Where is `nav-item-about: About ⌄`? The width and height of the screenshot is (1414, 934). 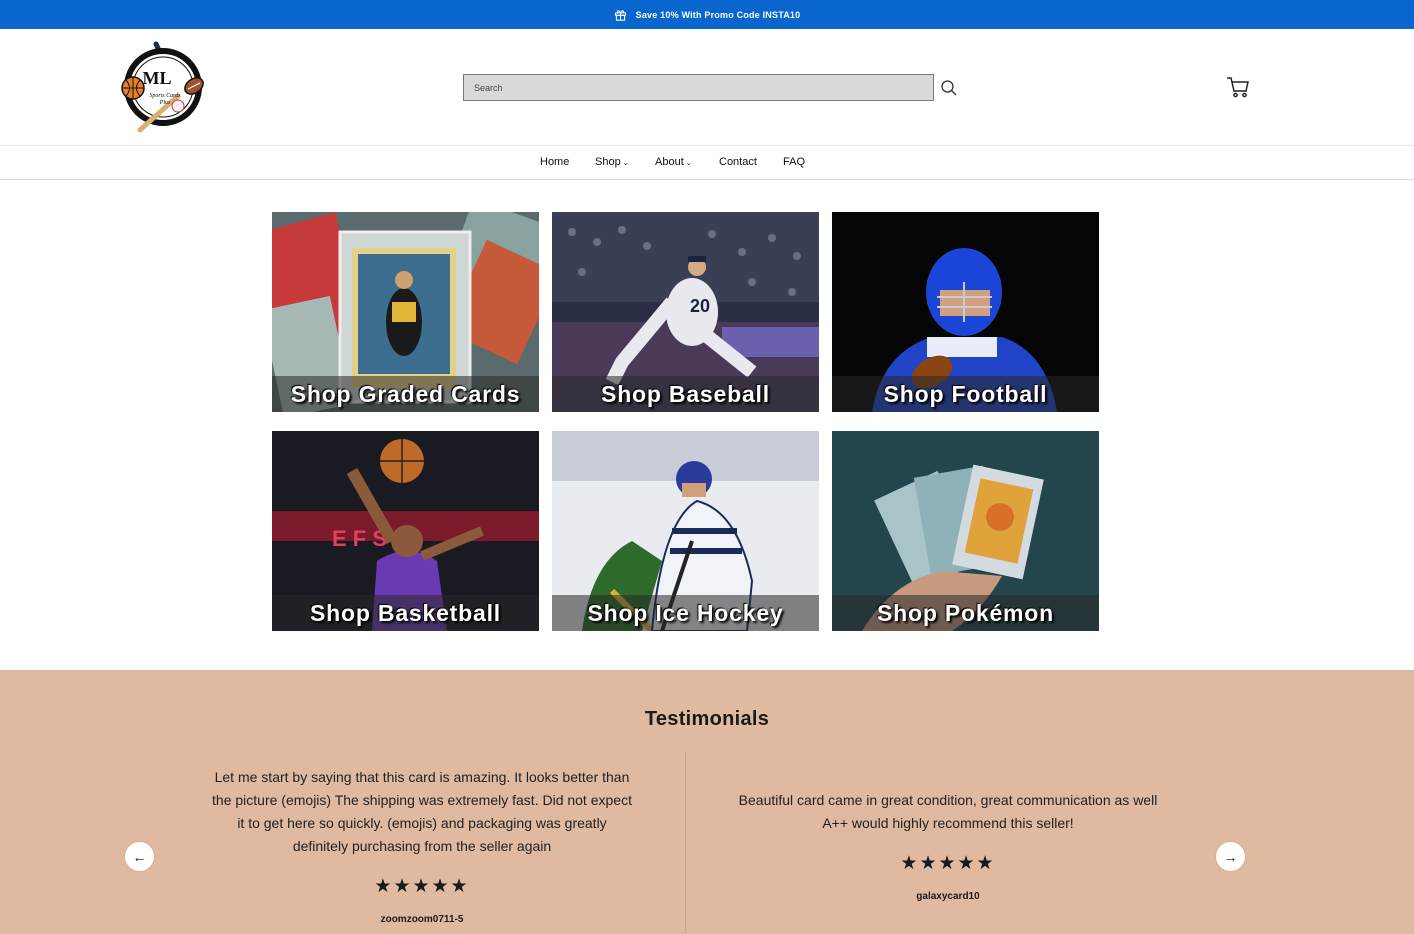 nav-item-about: About ⌄ is located at coordinates (673, 162).